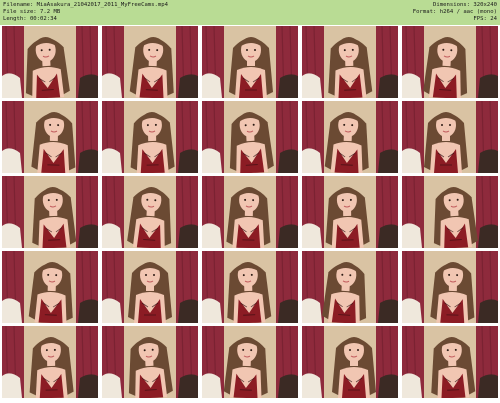  I want to click on fps-text: FPS: 24, so click(485, 19).